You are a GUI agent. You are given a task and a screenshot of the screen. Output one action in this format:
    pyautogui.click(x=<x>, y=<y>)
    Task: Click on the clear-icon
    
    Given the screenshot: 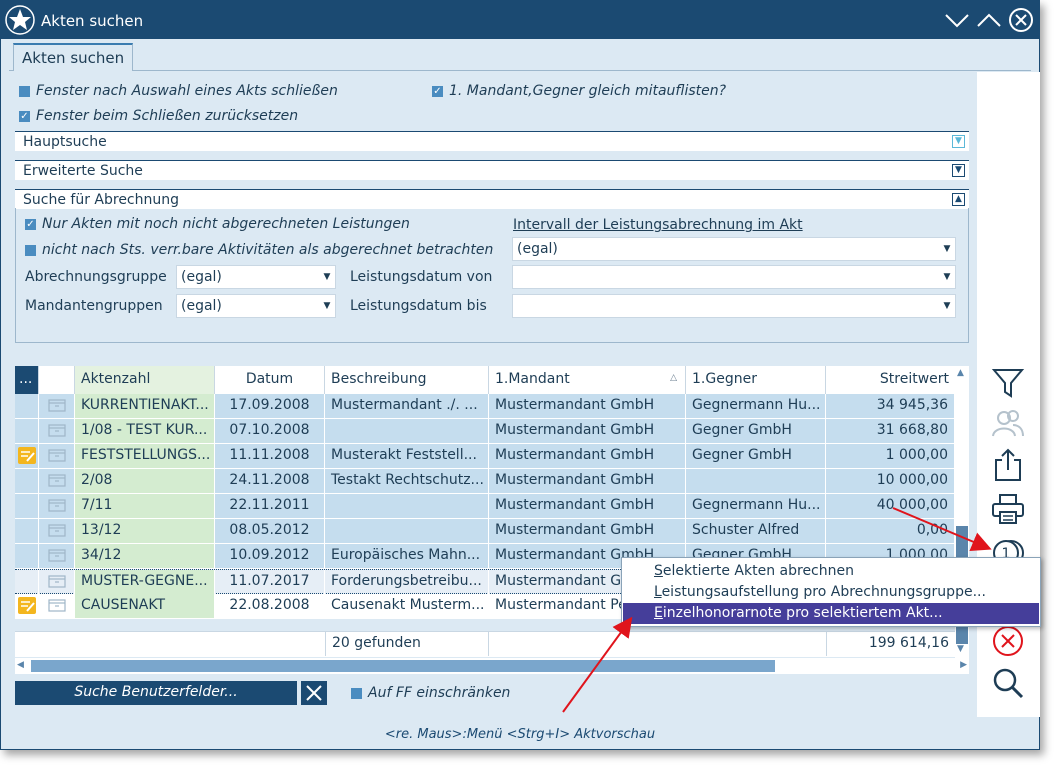 What is the action you would take?
    pyautogui.click(x=314, y=693)
    